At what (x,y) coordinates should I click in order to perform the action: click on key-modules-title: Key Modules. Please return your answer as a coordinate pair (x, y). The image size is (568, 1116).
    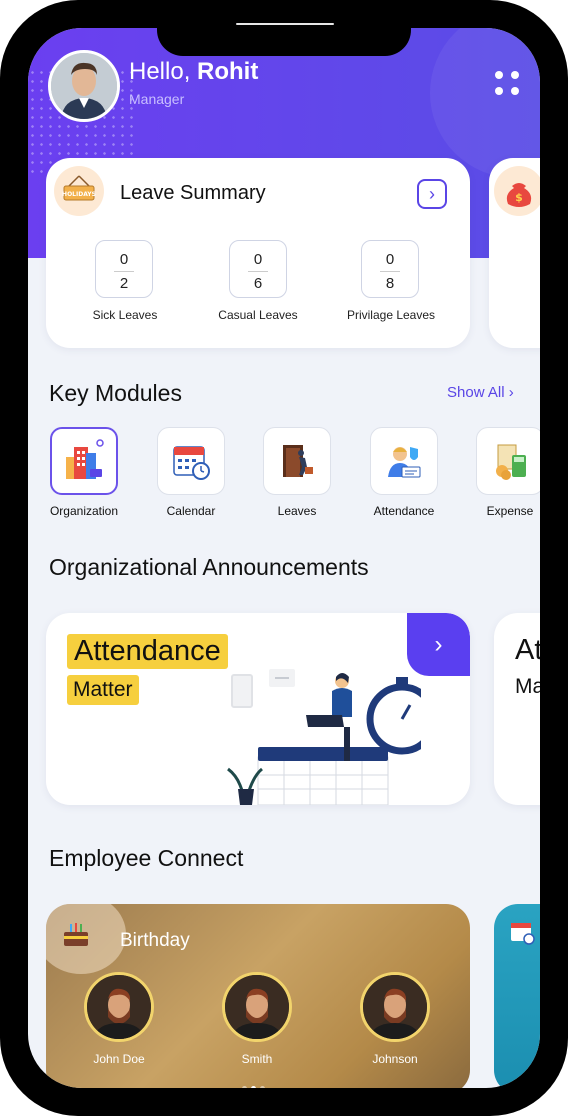
    Looking at the image, I should click on (115, 393).